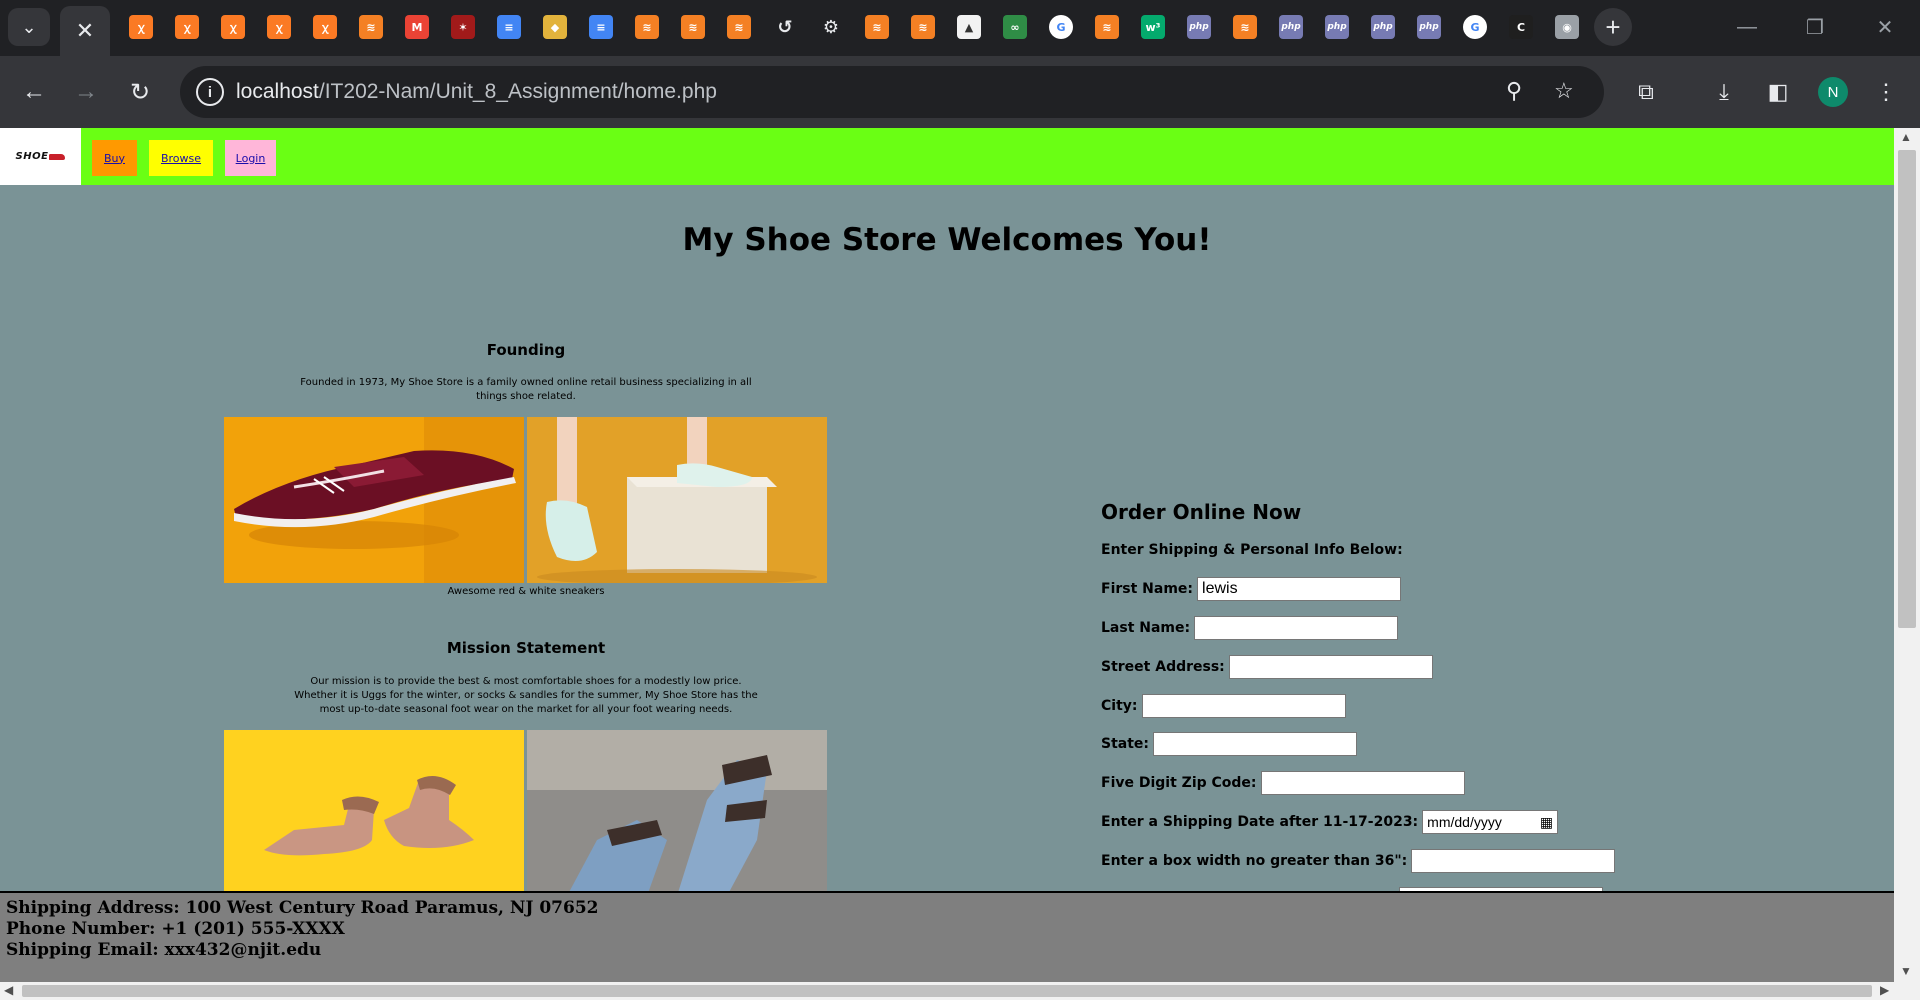  Describe the element at coordinates (1724, 92) in the screenshot. I see `download-icon: ⤓` at that location.